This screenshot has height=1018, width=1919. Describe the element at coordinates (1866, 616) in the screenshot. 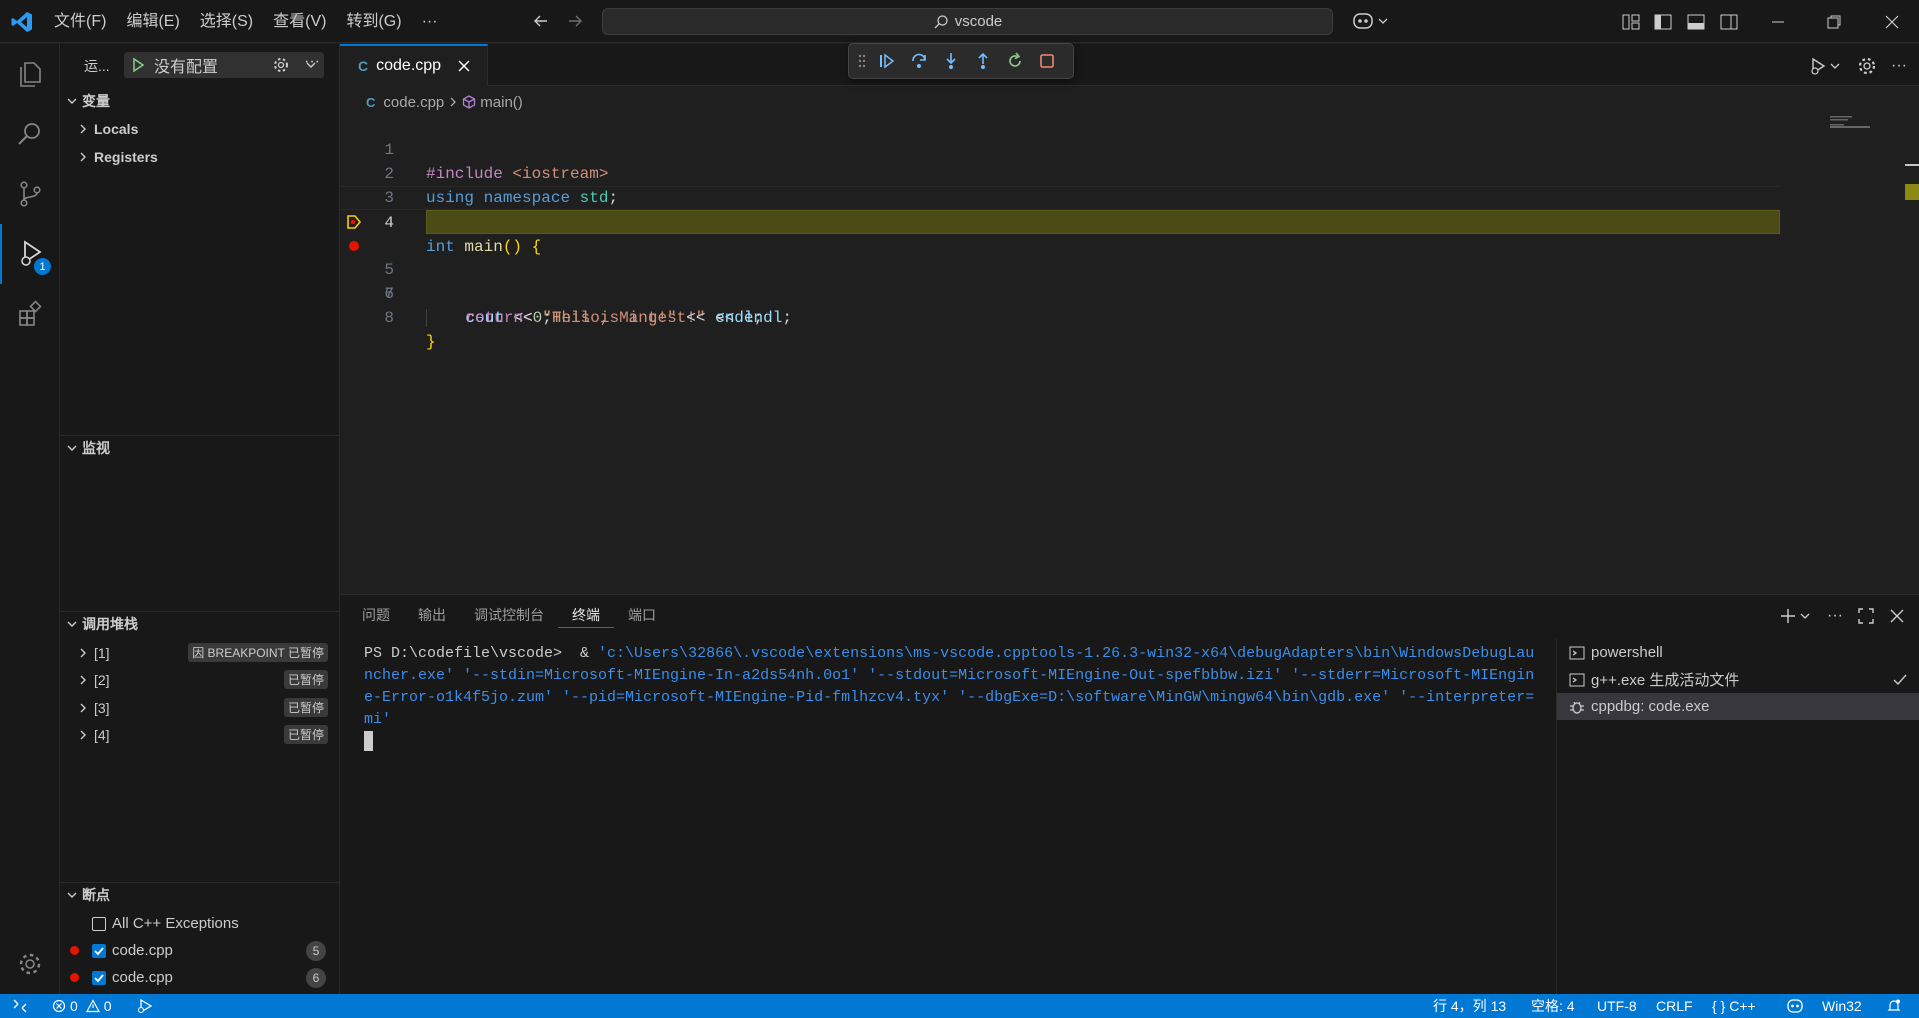

I see `maximize-panel-icon` at that location.